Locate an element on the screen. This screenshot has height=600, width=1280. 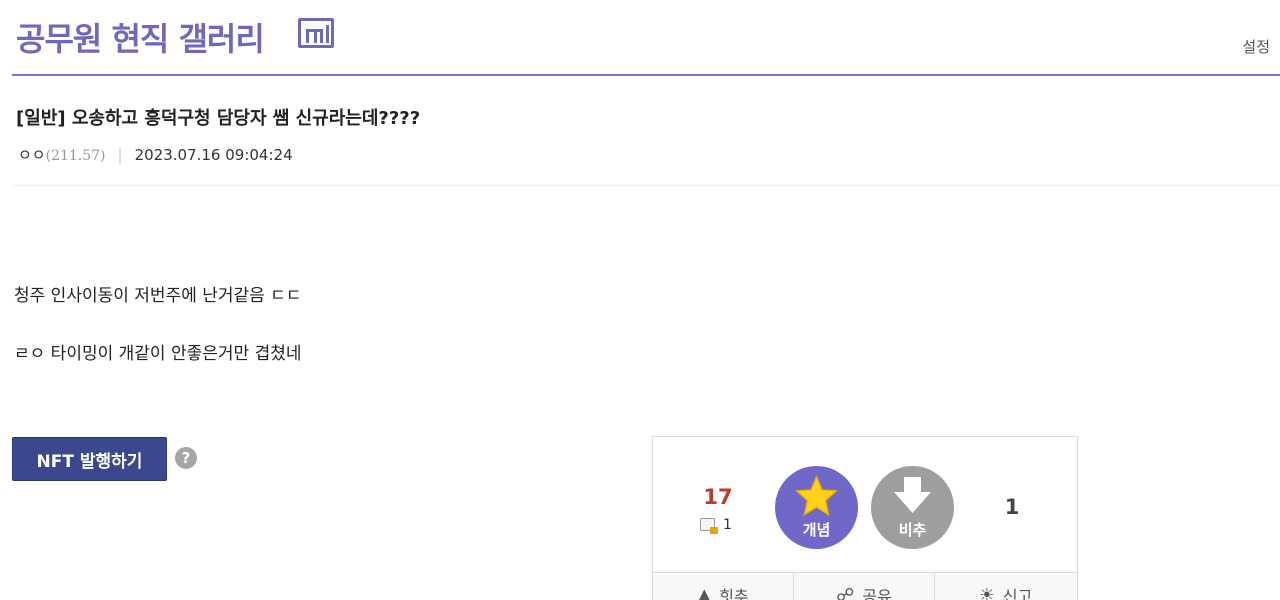
author-ip: (211.57) is located at coordinates (75, 156).